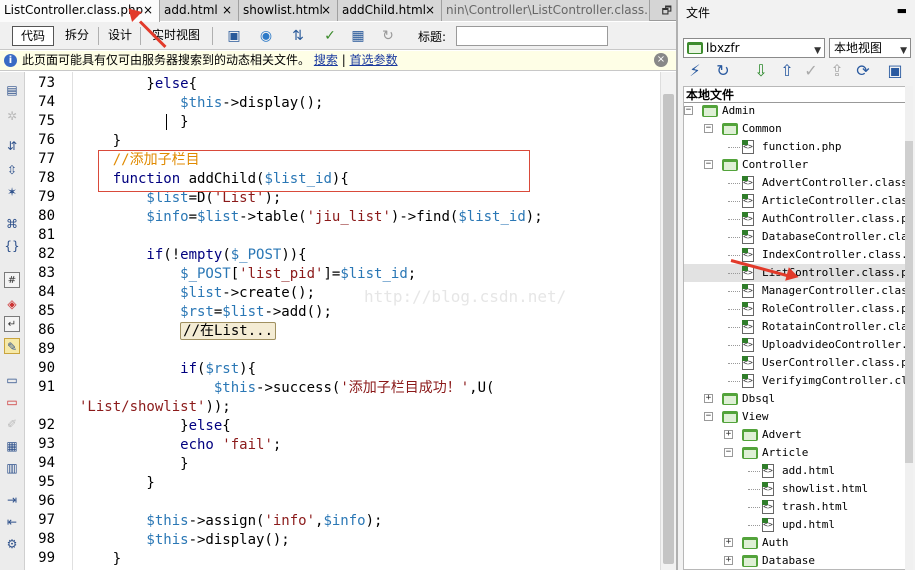 The image size is (915, 570). Describe the element at coordinates (754, 48) in the screenshot. I see `site-select: lbxzfr ▼` at that location.